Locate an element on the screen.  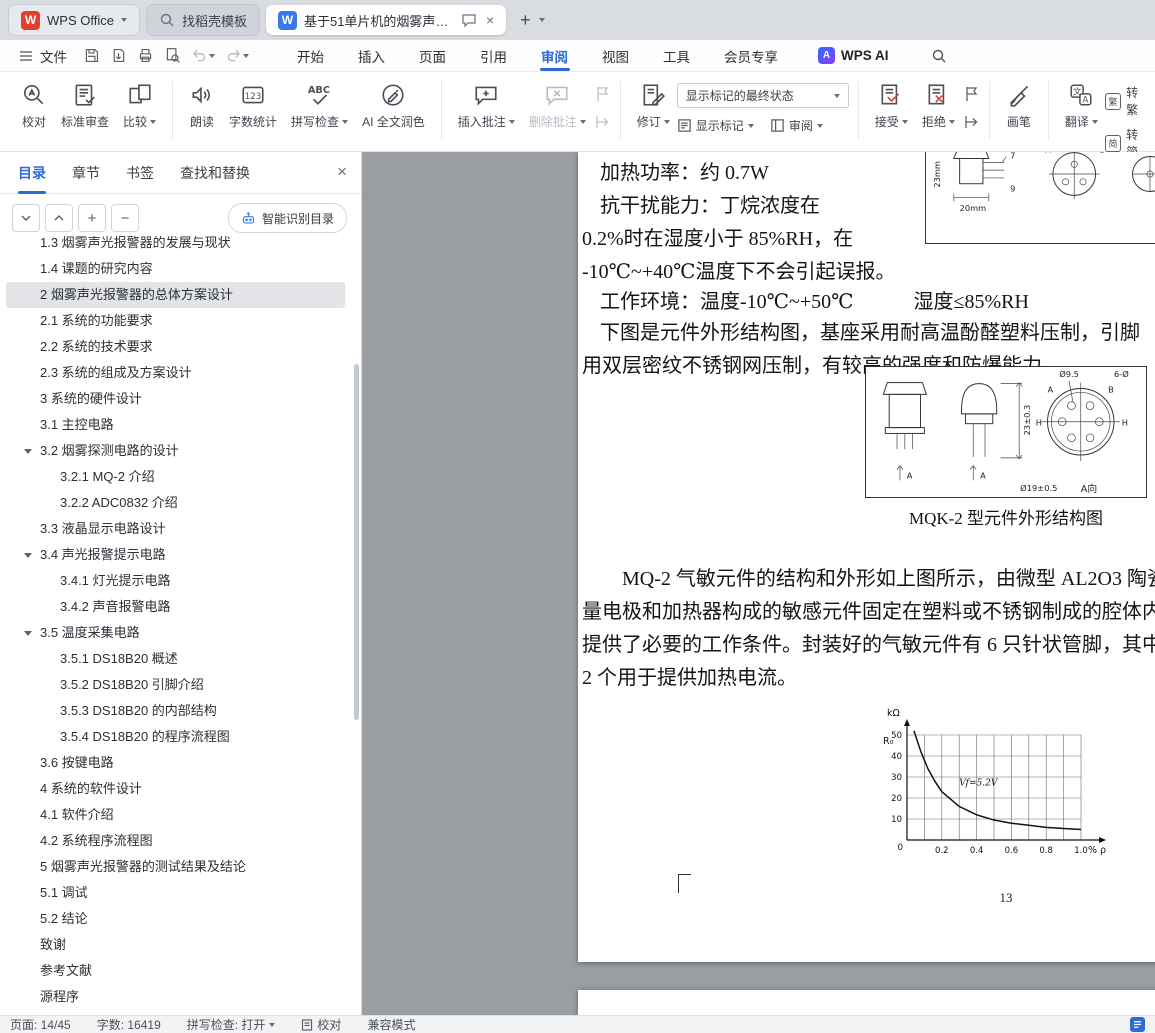
next-revision-flag-icon is located at coordinates (971, 122).